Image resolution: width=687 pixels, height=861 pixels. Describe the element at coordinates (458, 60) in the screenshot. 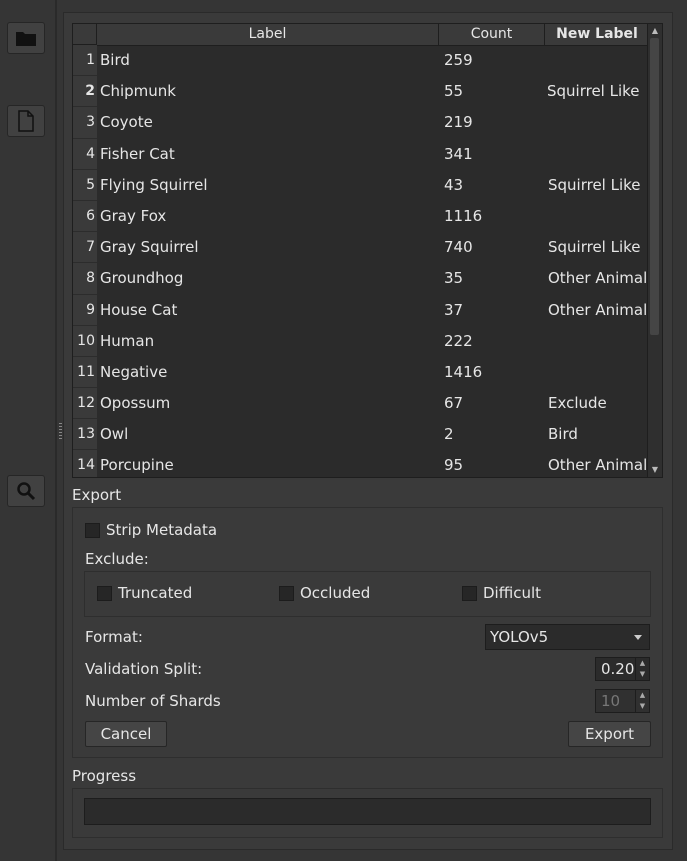

I see `cell-count: 259` at that location.